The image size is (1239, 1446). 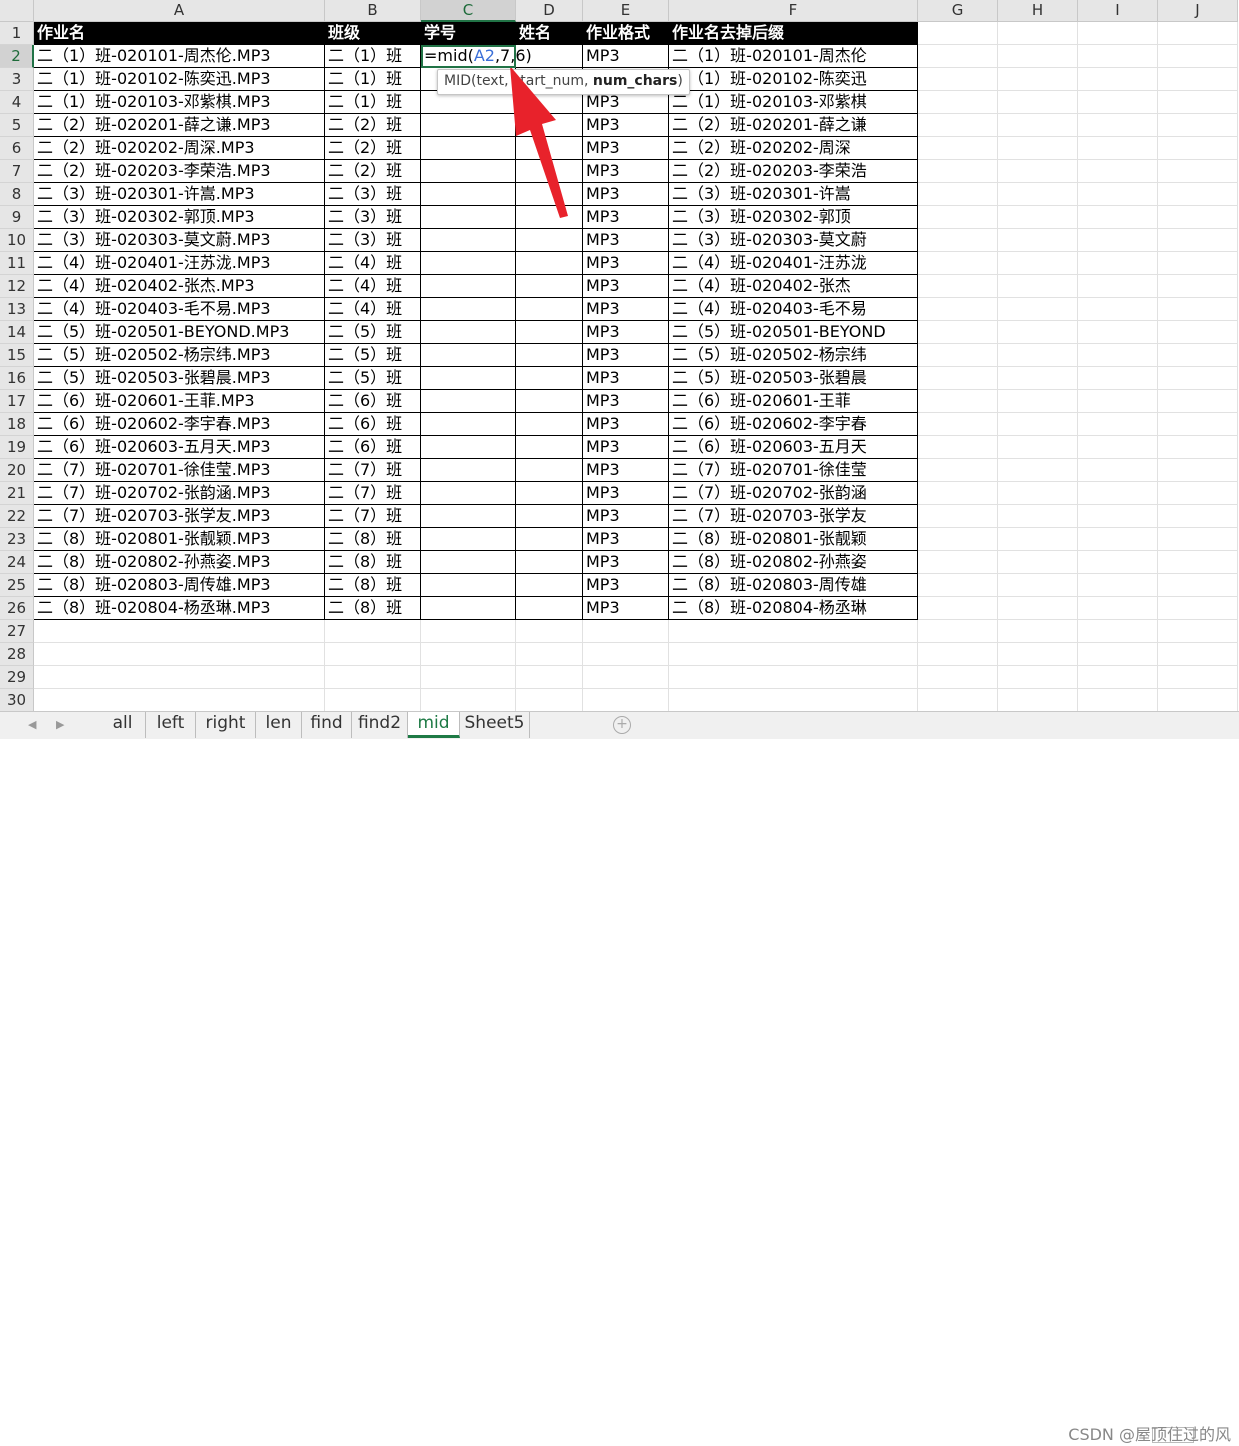 I want to click on cell-b7: 二（2）班, so click(x=373, y=171).